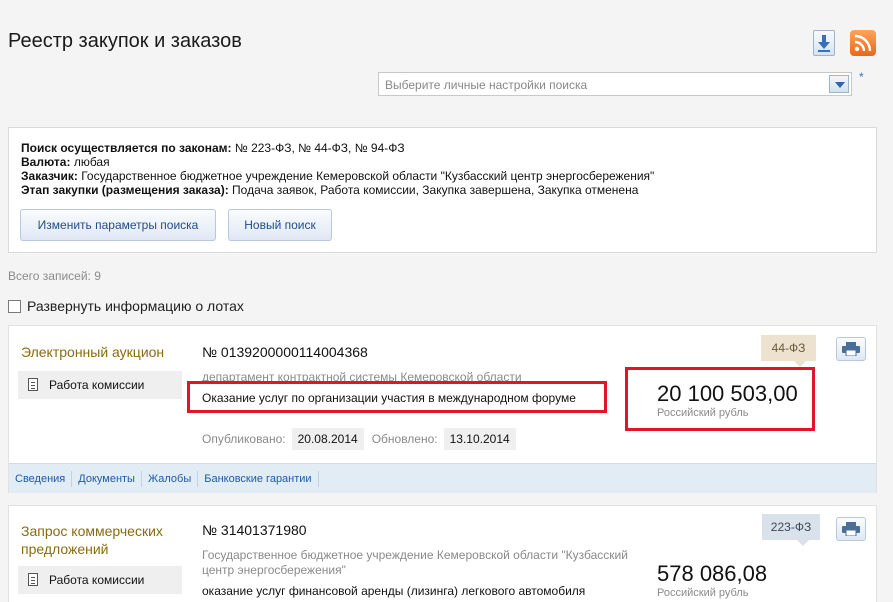  Describe the element at coordinates (839, 84) in the screenshot. I see `chevron-down-icon` at that location.